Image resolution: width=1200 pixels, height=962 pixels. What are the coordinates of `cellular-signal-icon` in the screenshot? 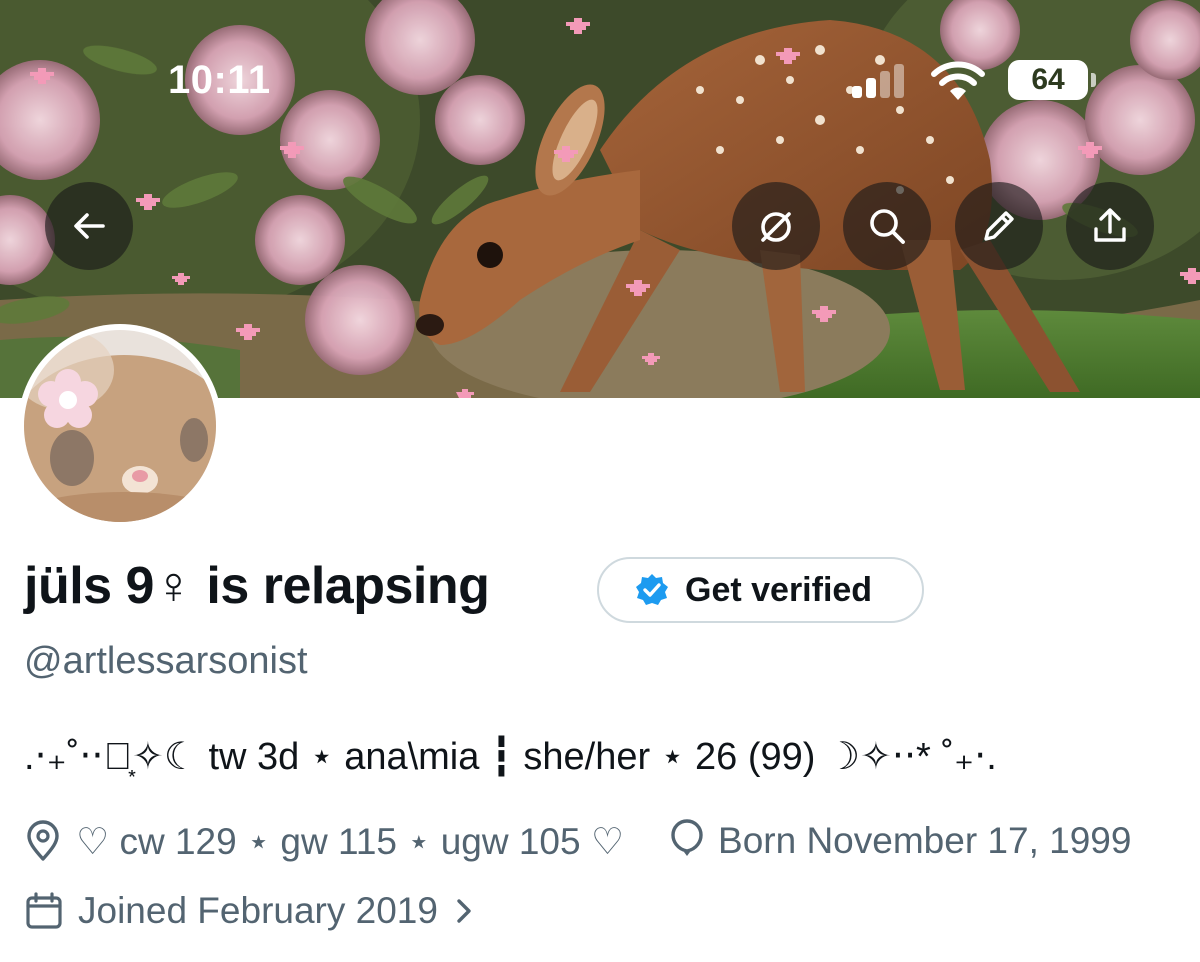 It's located at (881, 81).